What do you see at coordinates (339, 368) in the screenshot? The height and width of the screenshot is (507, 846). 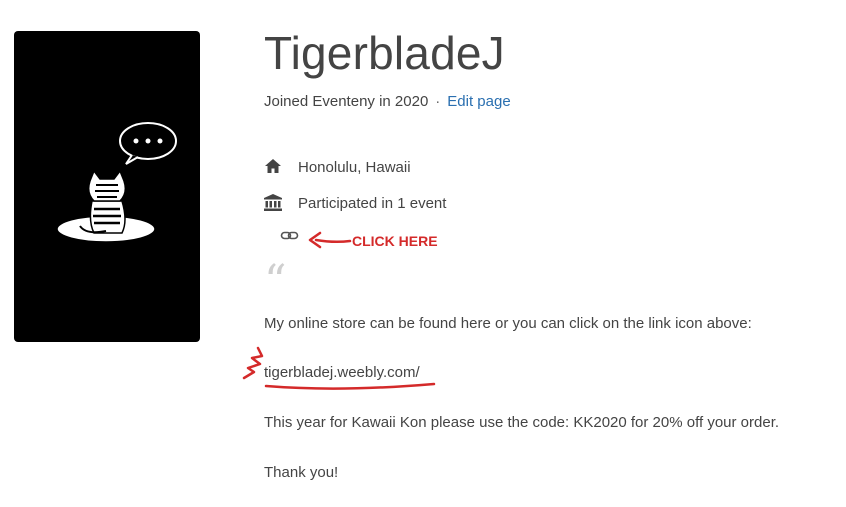 I see `red-underline-annotation` at bounding box center [339, 368].